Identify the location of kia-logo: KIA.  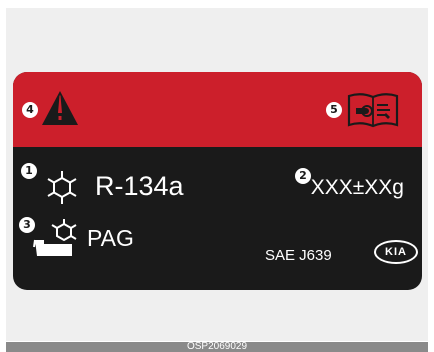
(396, 252).